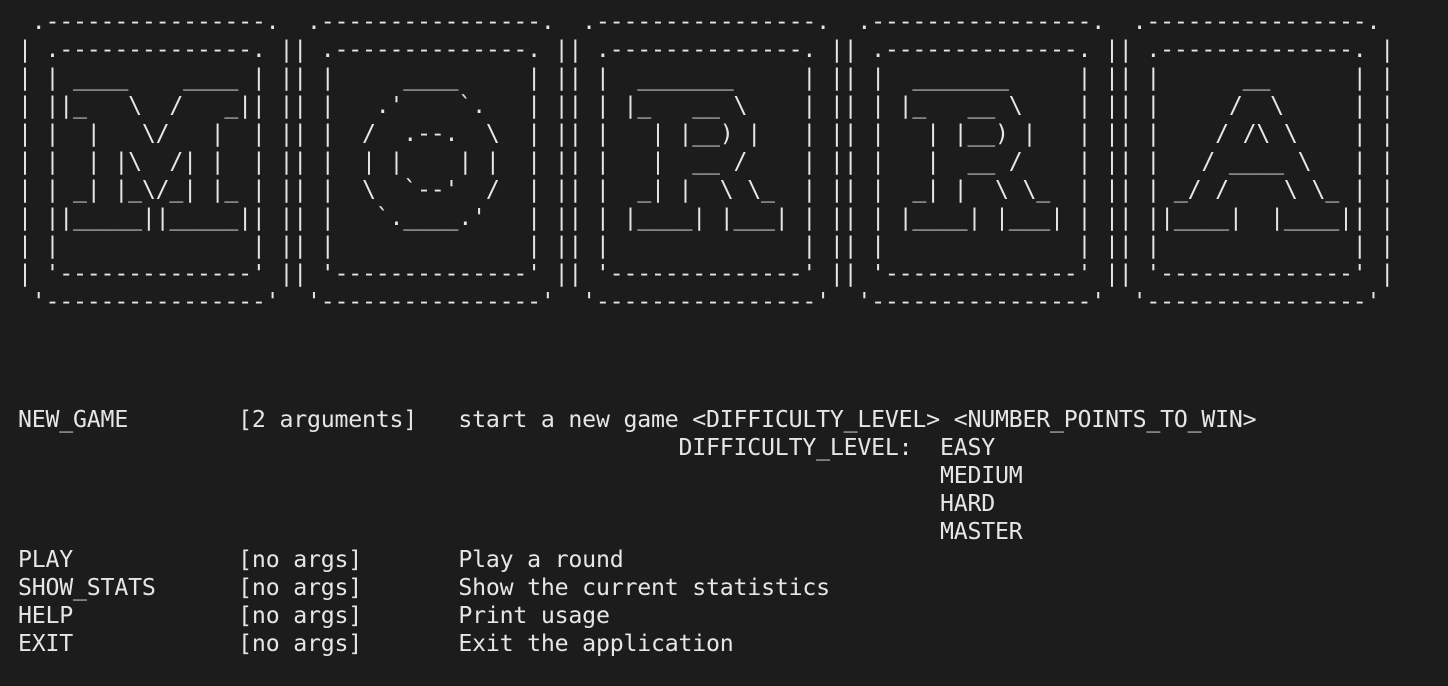 This screenshot has width=1448, height=686. I want to click on difficulty-option: HARD, so click(967, 503).